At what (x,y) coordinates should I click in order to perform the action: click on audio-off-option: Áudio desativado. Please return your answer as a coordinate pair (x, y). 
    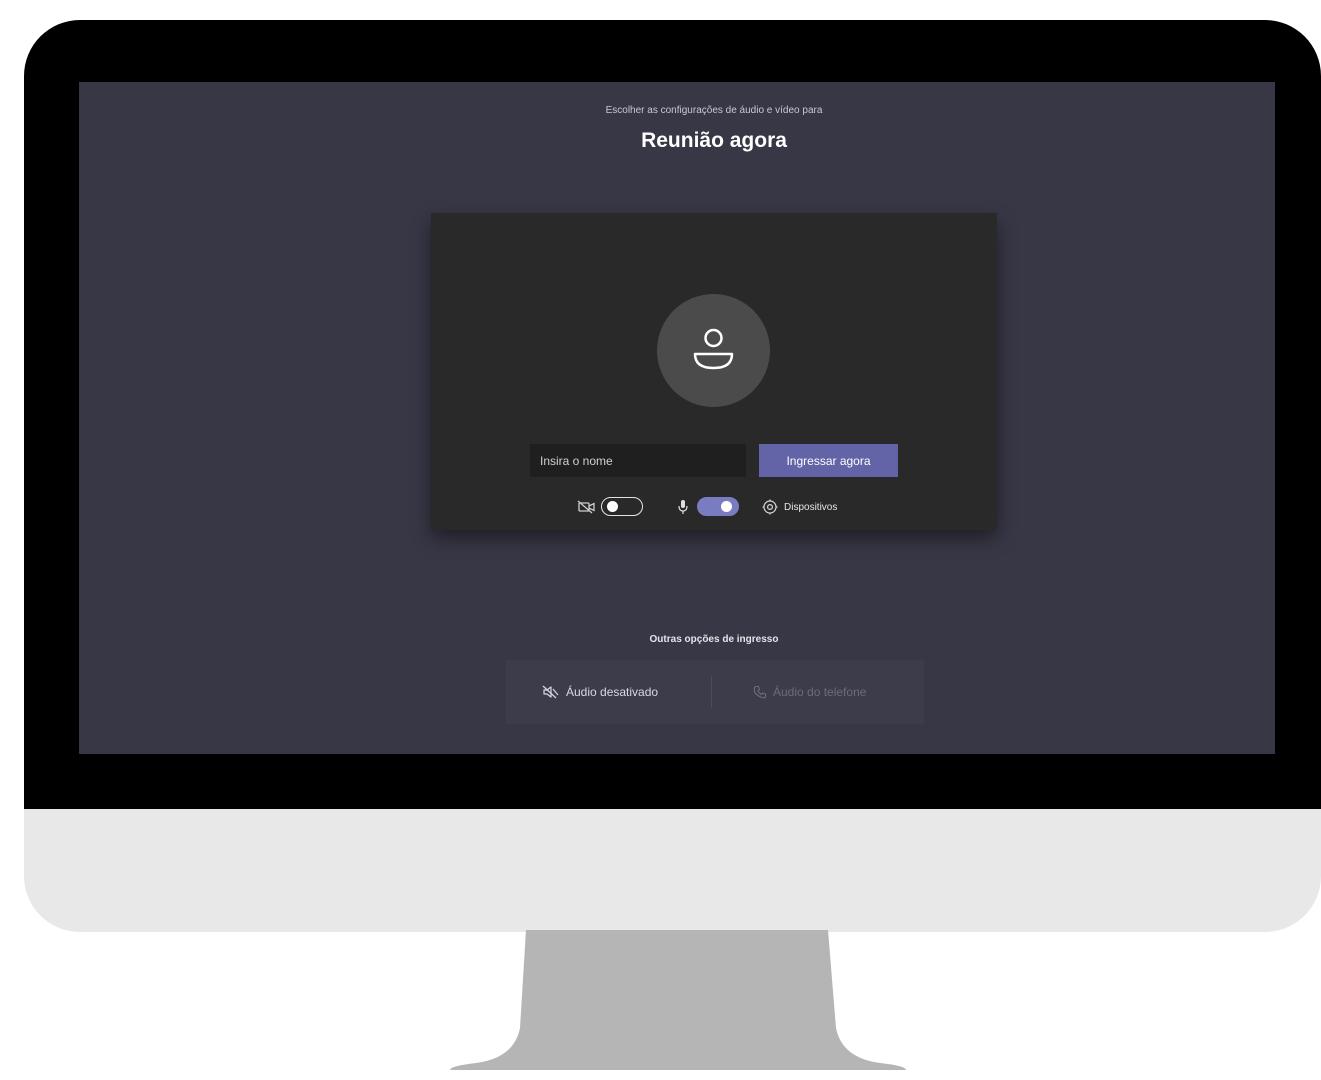
    Looking at the image, I should click on (600, 692).